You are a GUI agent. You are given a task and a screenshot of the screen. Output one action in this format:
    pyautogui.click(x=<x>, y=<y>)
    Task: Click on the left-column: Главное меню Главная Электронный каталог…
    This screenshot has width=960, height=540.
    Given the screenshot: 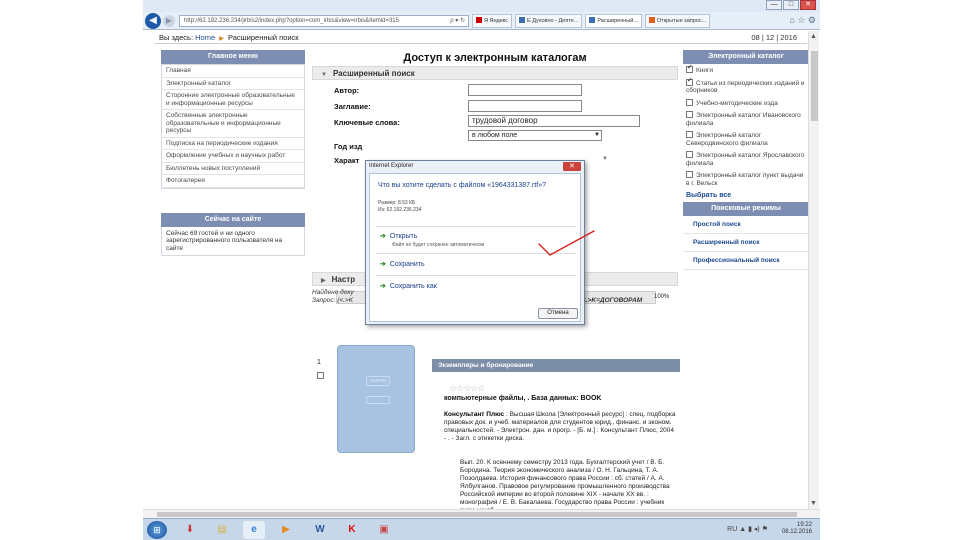 What is the action you would take?
    pyautogui.click(x=233, y=153)
    